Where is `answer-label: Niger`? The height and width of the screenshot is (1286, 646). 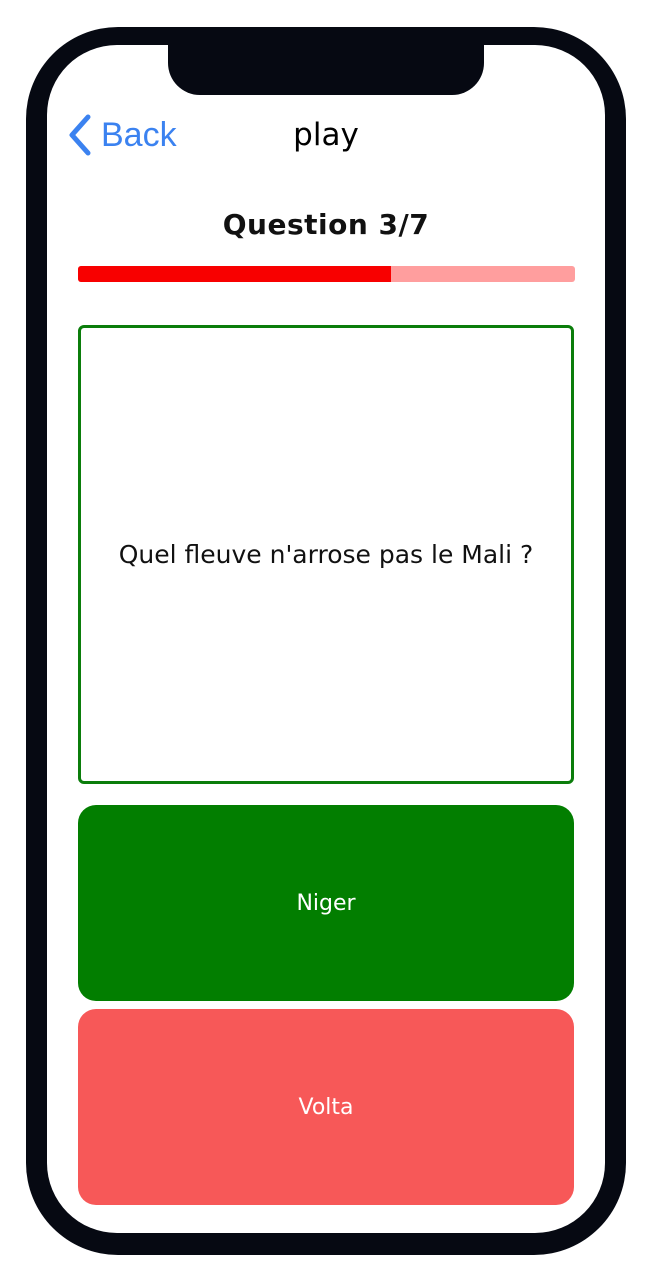 answer-label: Niger is located at coordinates (326, 903).